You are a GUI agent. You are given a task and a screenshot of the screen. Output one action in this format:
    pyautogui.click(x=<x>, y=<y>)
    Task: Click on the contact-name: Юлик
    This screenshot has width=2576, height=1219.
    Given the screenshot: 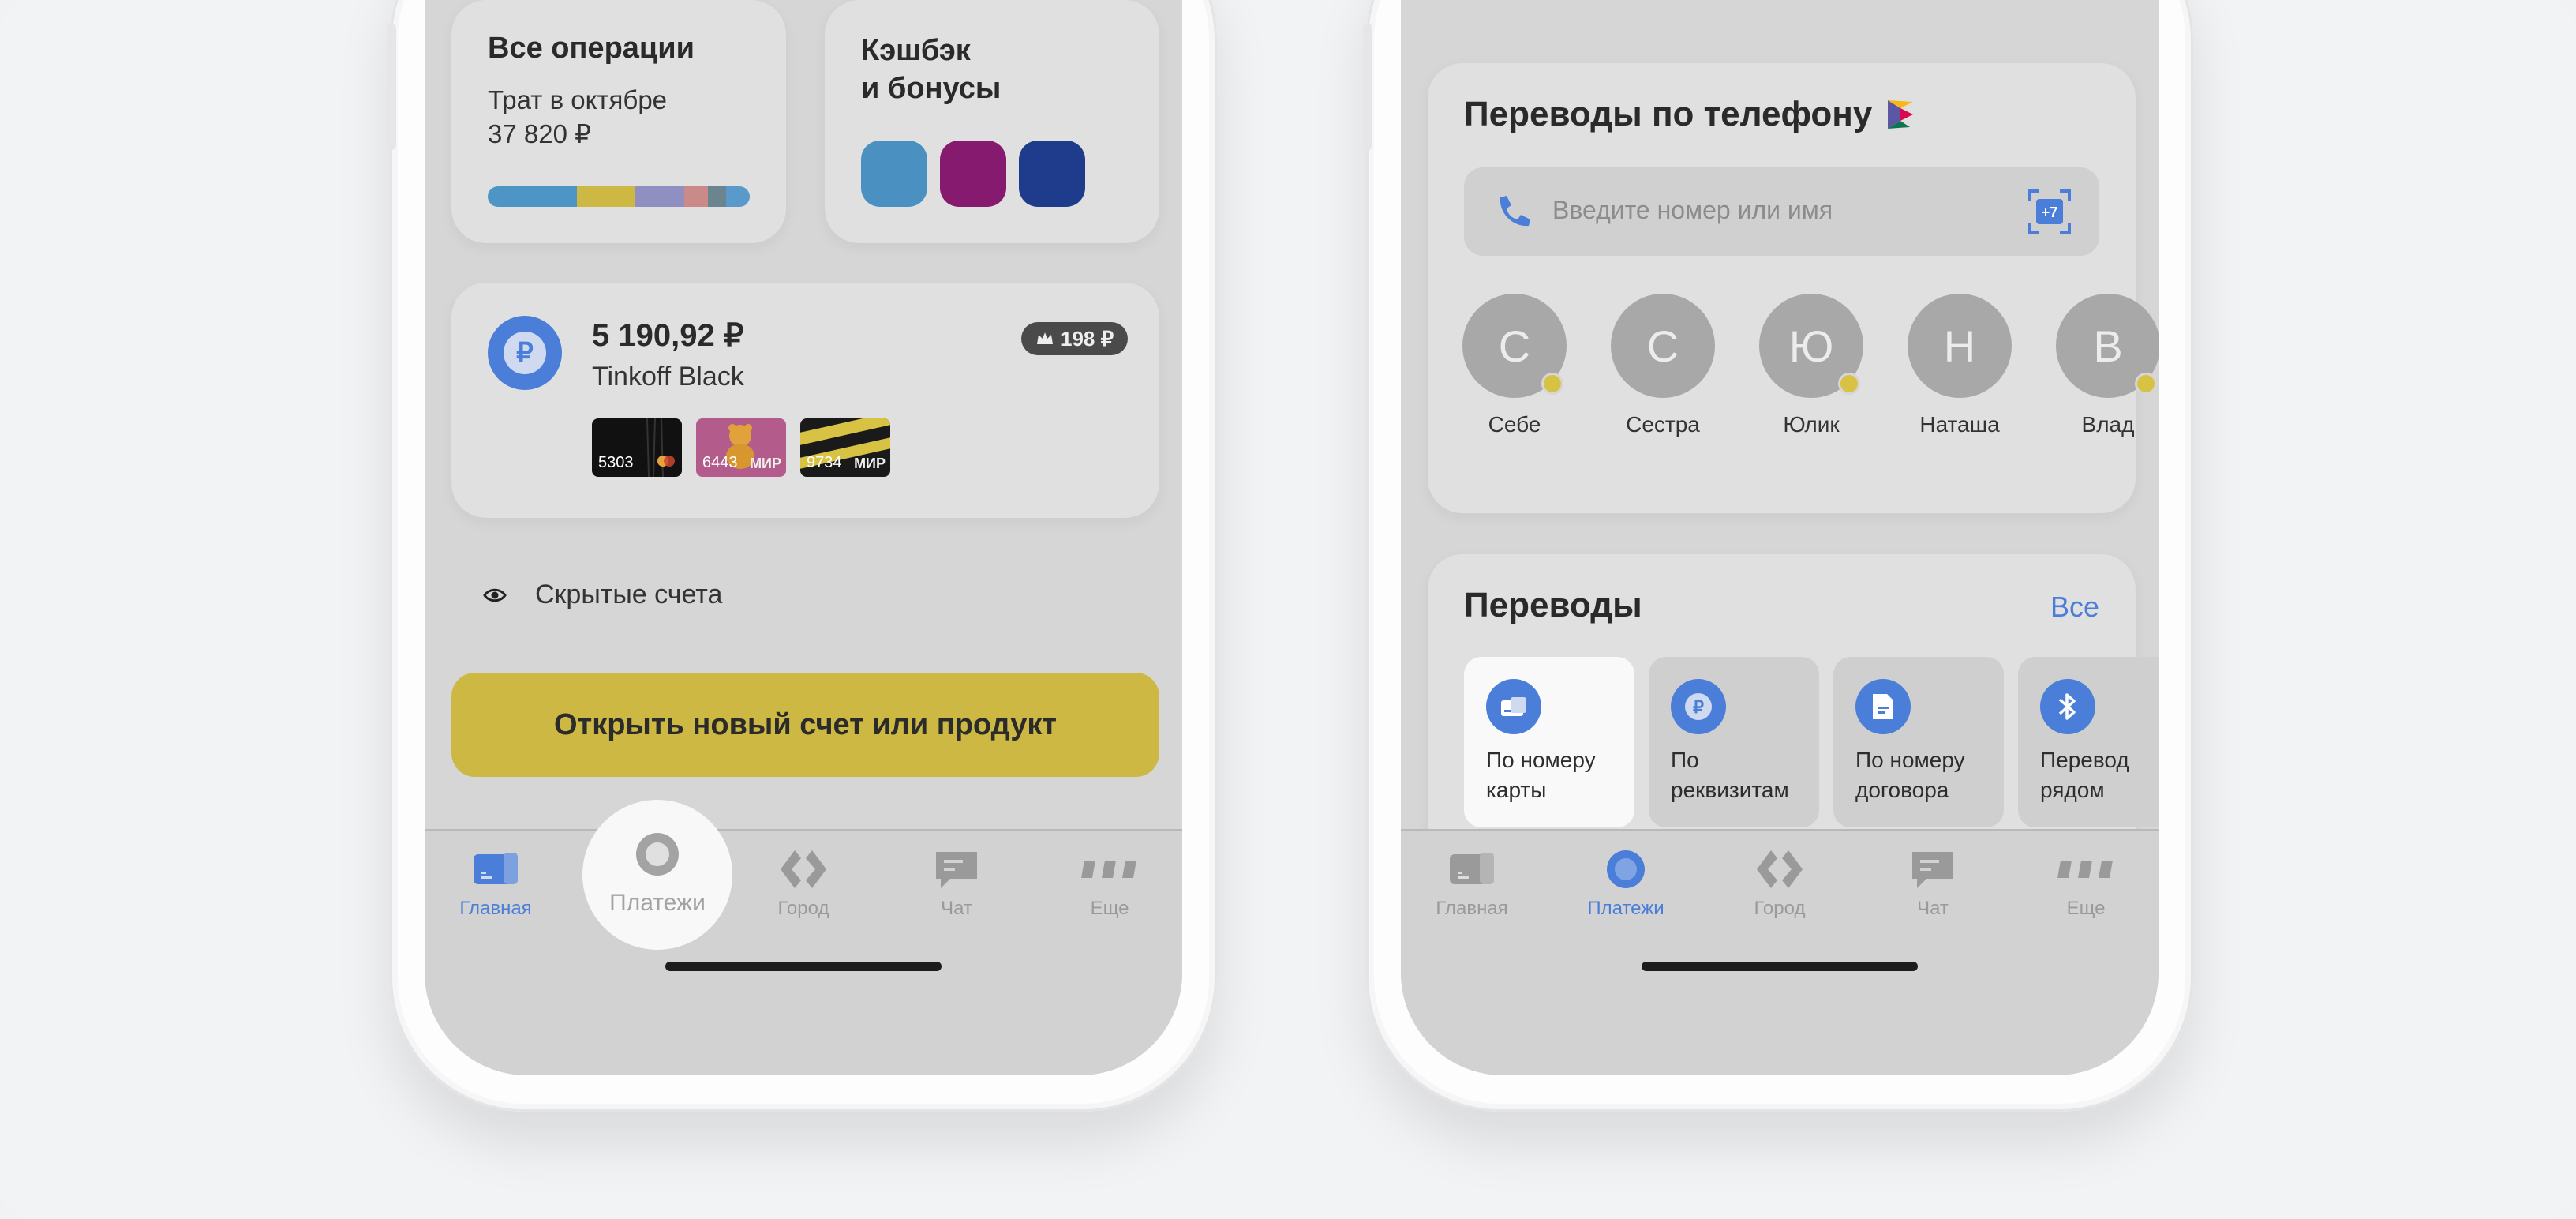 What is the action you would take?
    pyautogui.click(x=1811, y=425)
    